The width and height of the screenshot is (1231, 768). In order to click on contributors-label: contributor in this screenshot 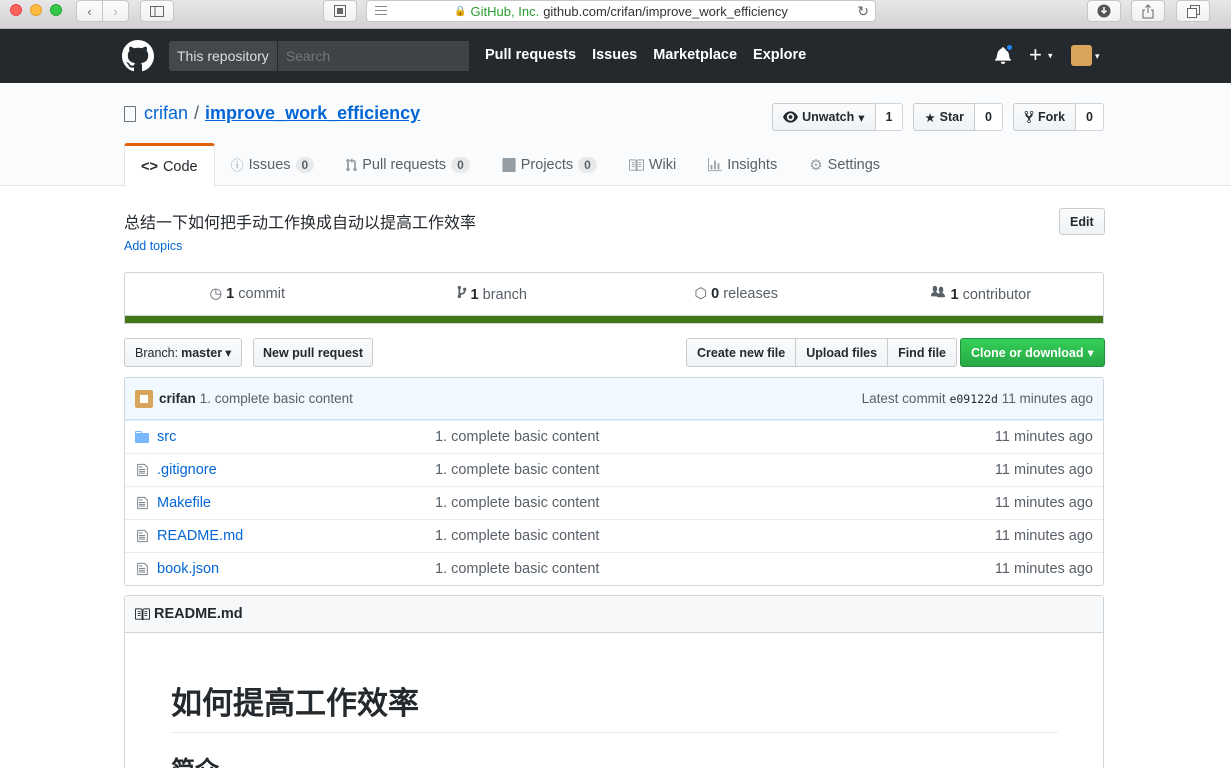, I will do `click(997, 295)`.